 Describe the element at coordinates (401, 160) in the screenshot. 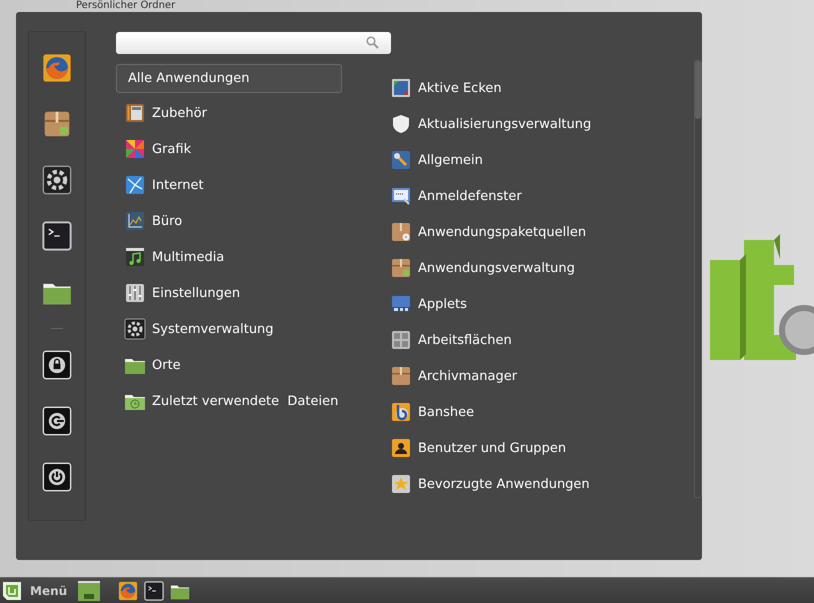

I see `wrench-icon` at that location.